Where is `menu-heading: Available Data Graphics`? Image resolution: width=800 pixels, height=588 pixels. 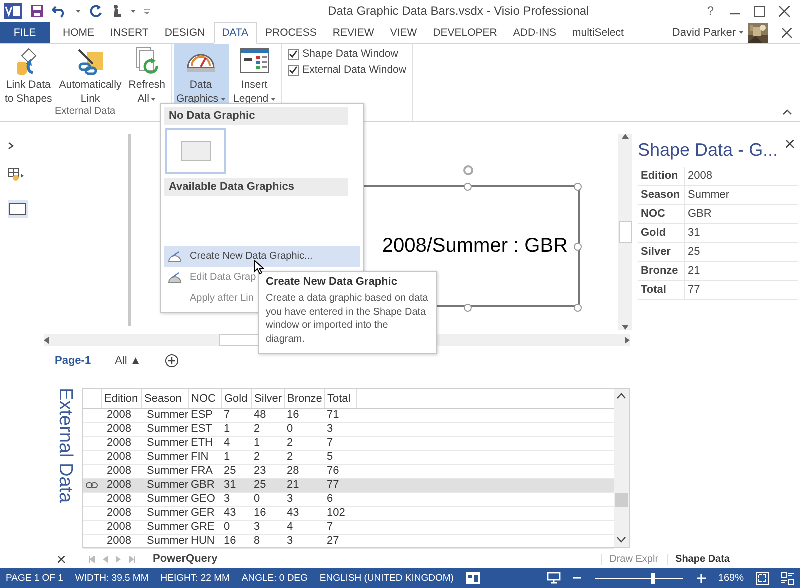
menu-heading: Available Data Graphics is located at coordinates (256, 187).